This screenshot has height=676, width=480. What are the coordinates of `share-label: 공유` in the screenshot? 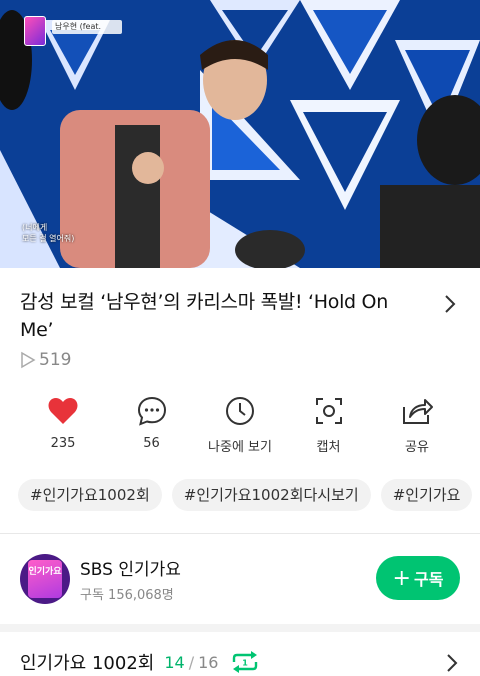 It's located at (417, 447).